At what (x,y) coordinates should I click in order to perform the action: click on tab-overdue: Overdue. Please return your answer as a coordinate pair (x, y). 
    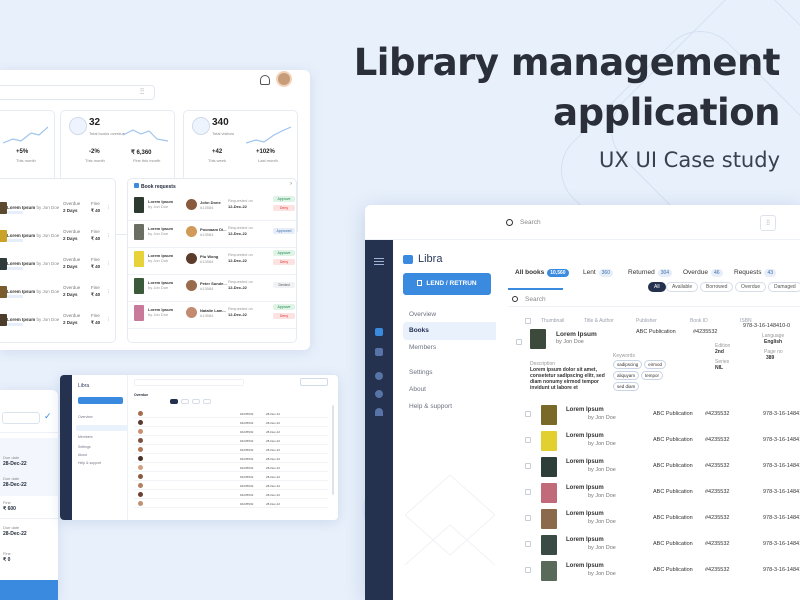
    Looking at the image, I should click on (141, 395).